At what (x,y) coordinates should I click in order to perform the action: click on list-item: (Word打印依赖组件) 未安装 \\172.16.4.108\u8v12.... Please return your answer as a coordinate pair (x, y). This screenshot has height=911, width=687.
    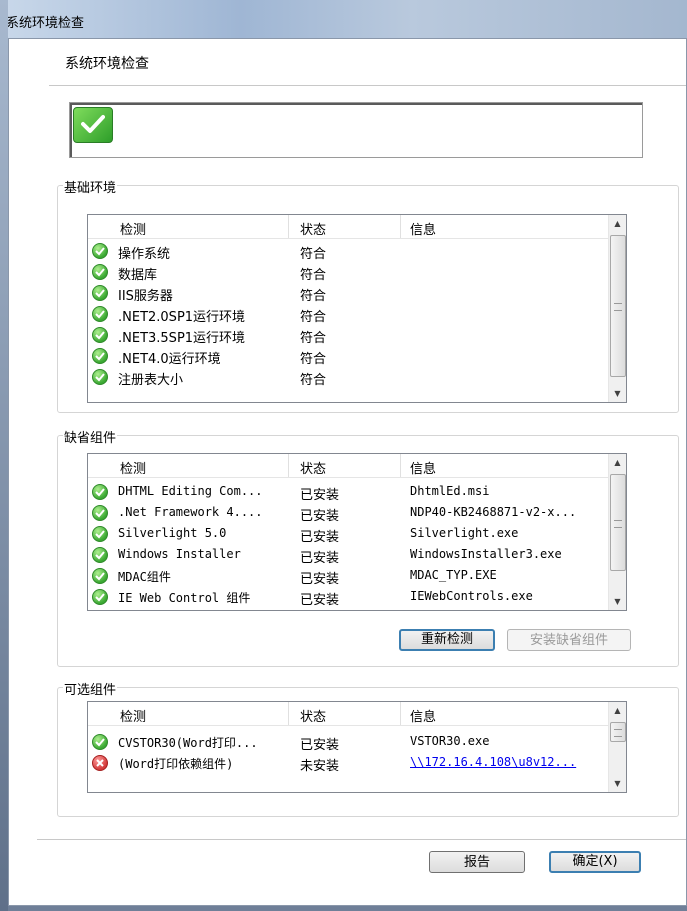
    Looking at the image, I should click on (348, 763).